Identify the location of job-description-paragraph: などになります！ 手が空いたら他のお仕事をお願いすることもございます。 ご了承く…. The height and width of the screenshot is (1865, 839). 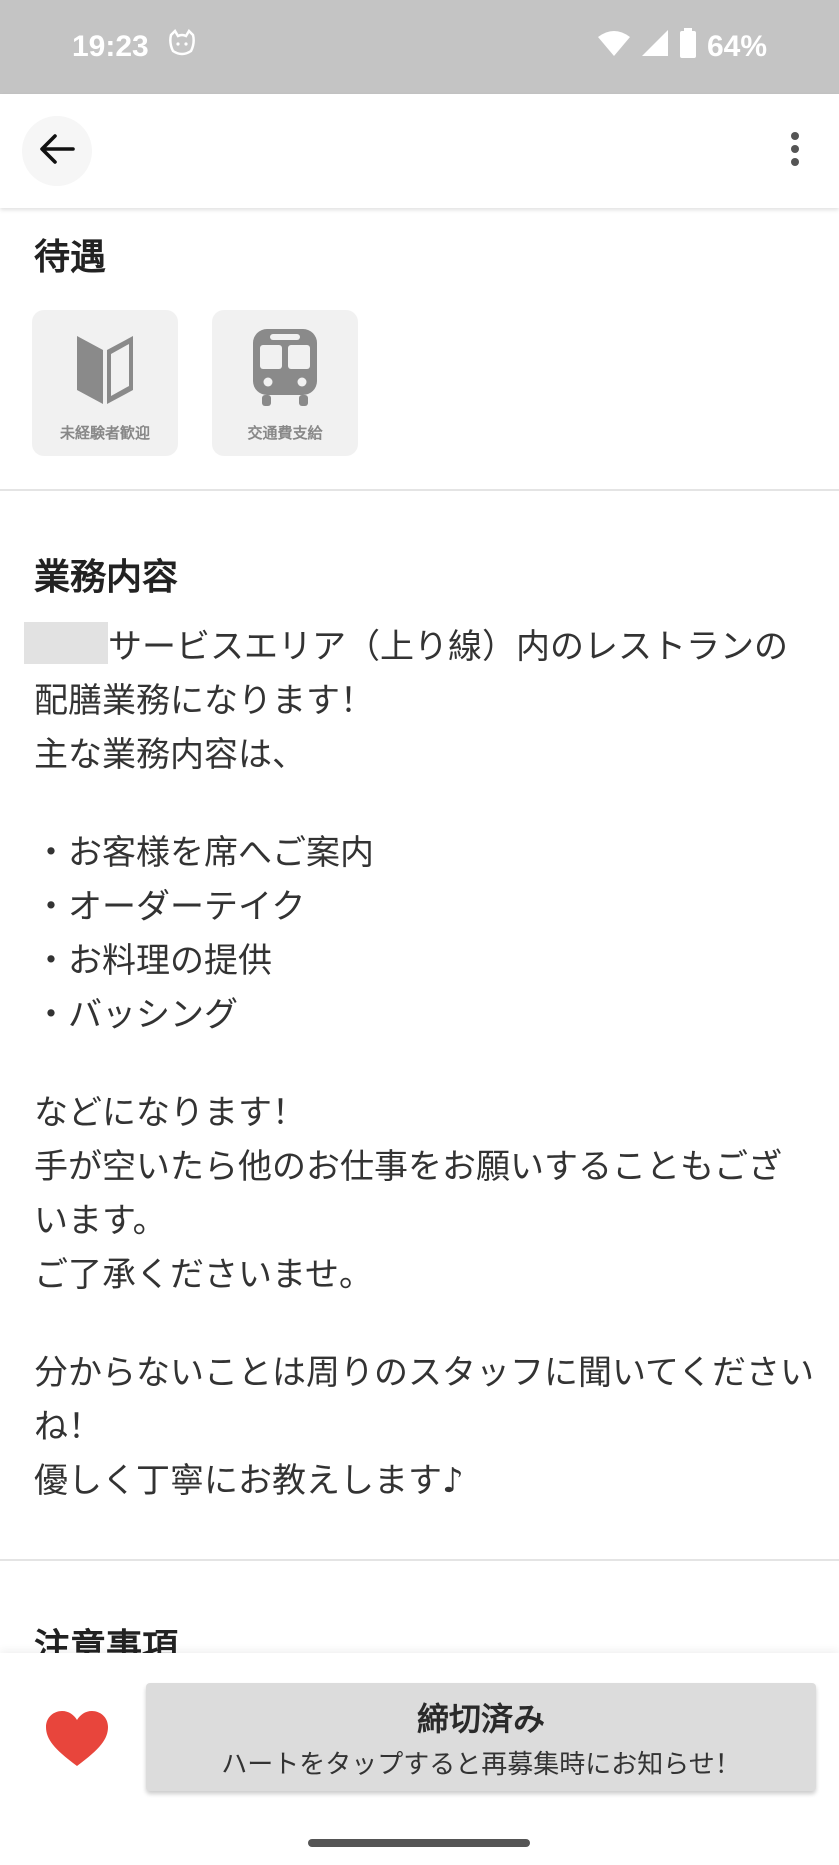
(408, 1194).